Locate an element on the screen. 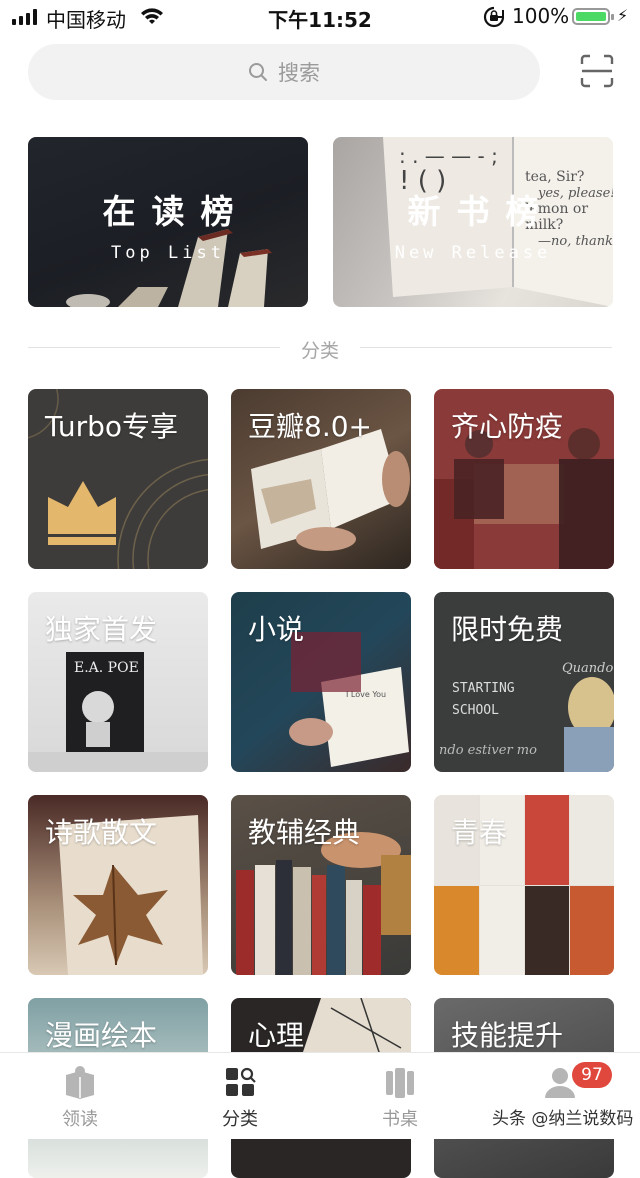 This screenshot has height=1178, width=640. category-label: 漫画绘本 is located at coordinates (101, 1035).